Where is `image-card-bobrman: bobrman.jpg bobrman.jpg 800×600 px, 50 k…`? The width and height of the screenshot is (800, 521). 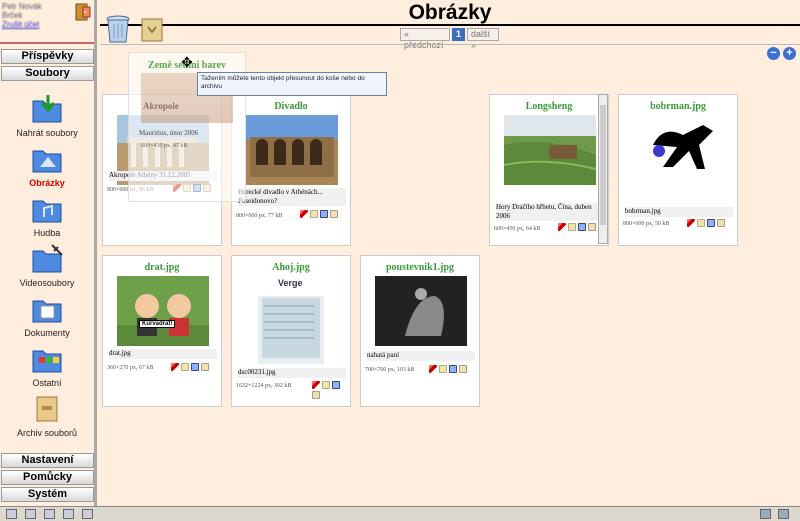 image-card-bobrman: bobrman.jpg bobrman.jpg 800×600 px, 50 k… is located at coordinates (678, 170).